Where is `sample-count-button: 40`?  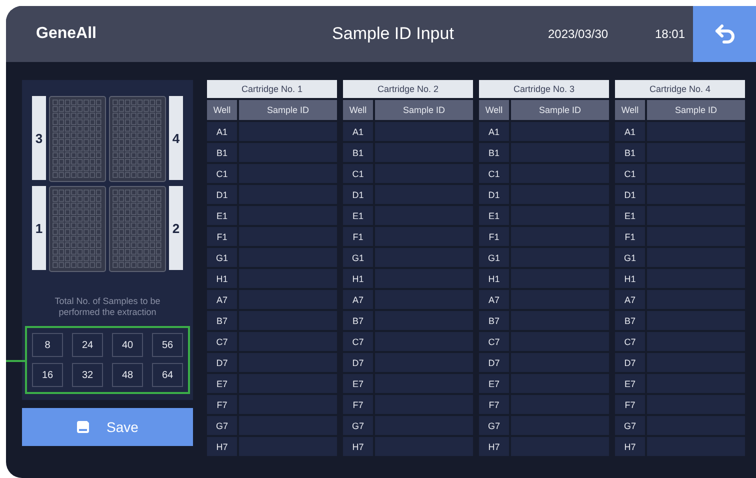 sample-count-button: 40 is located at coordinates (127, 345).